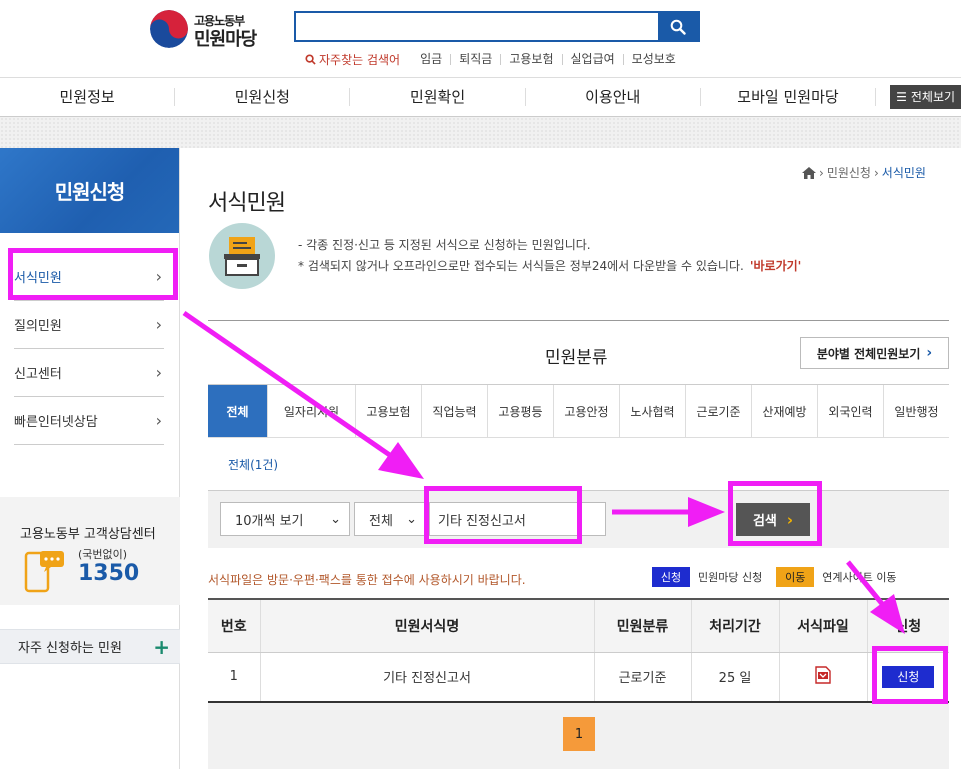 The image size is (961, 769). What do you see at coordinates (719, 411) in the screenshot?
I see `tab-labor-standards: 근로기준` at bounding box center [719, 411].